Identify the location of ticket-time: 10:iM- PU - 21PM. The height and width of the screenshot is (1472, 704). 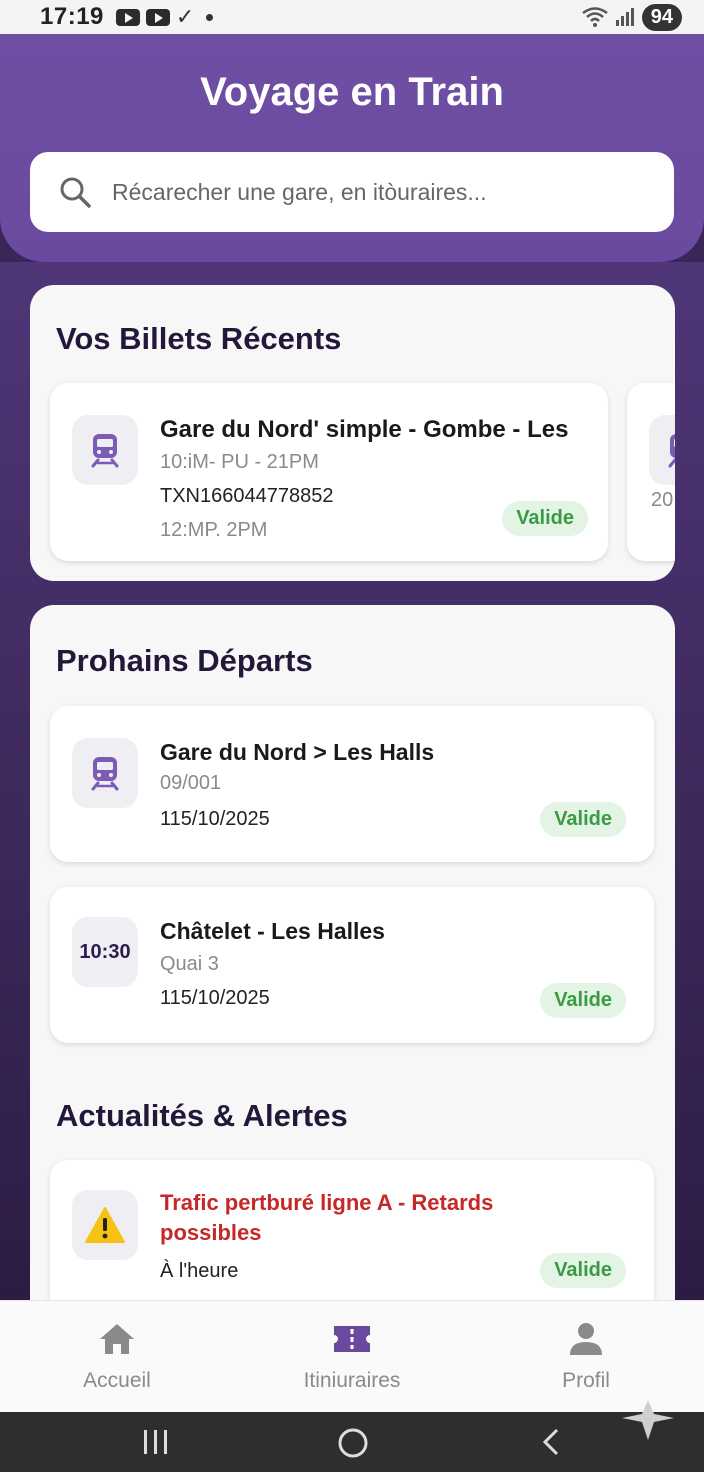
(239, 462).